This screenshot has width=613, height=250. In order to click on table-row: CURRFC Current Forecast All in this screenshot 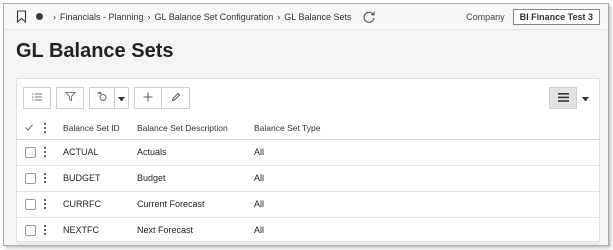, I will do `click(308, 204)`.